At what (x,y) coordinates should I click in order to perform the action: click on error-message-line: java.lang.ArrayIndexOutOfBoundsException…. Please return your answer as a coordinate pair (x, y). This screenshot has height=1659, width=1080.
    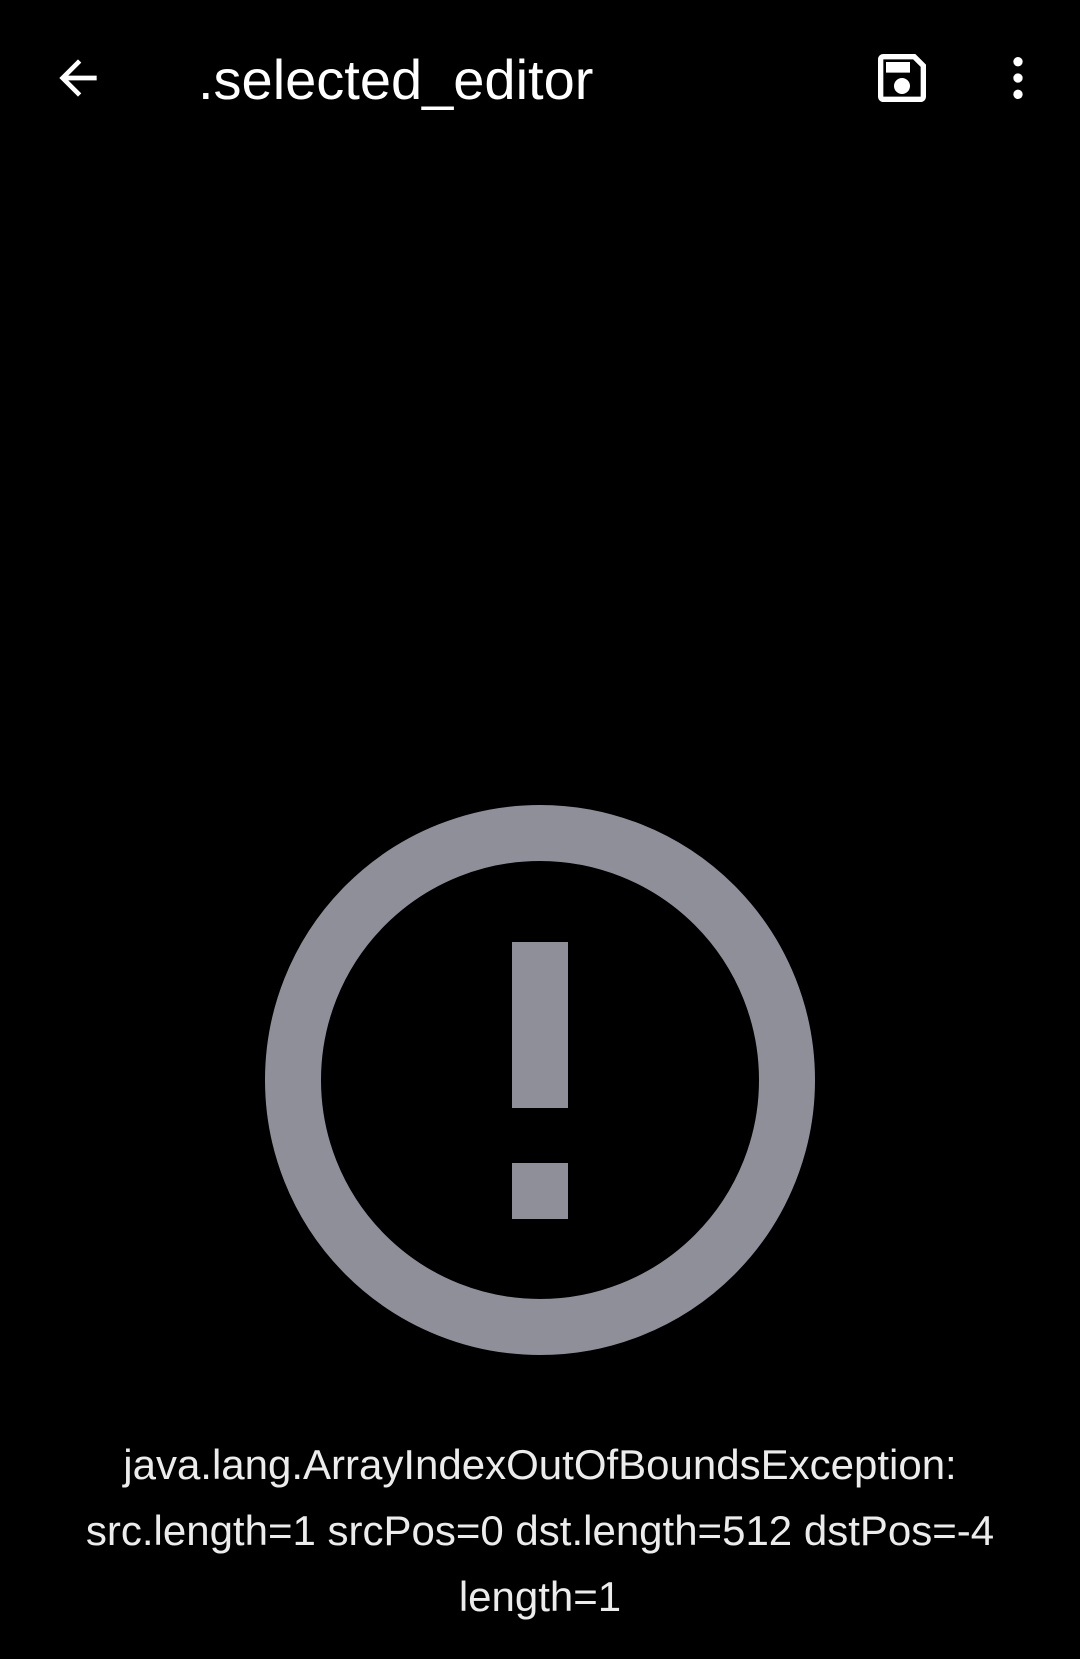
    Looking at the image, I should click on (540, 1464).